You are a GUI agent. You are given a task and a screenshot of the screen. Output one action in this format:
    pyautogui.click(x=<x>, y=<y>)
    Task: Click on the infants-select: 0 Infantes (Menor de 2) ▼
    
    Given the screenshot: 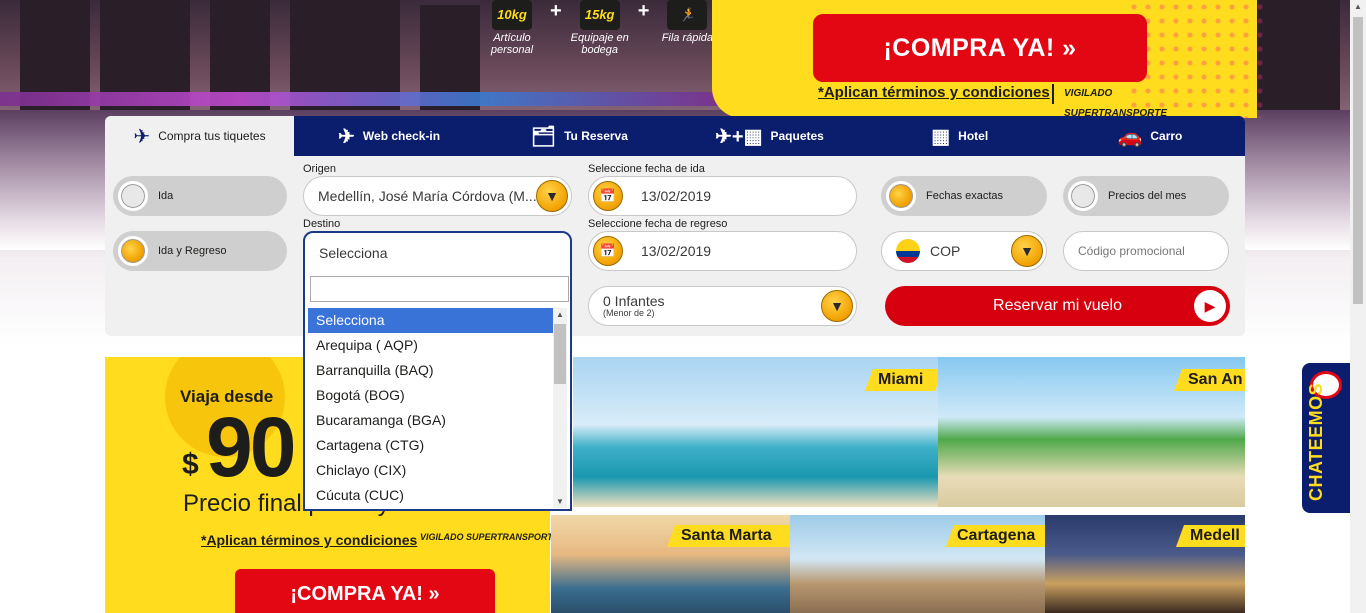 What is the action you would take?
    pyautogui.click(x=722, y=306)
    